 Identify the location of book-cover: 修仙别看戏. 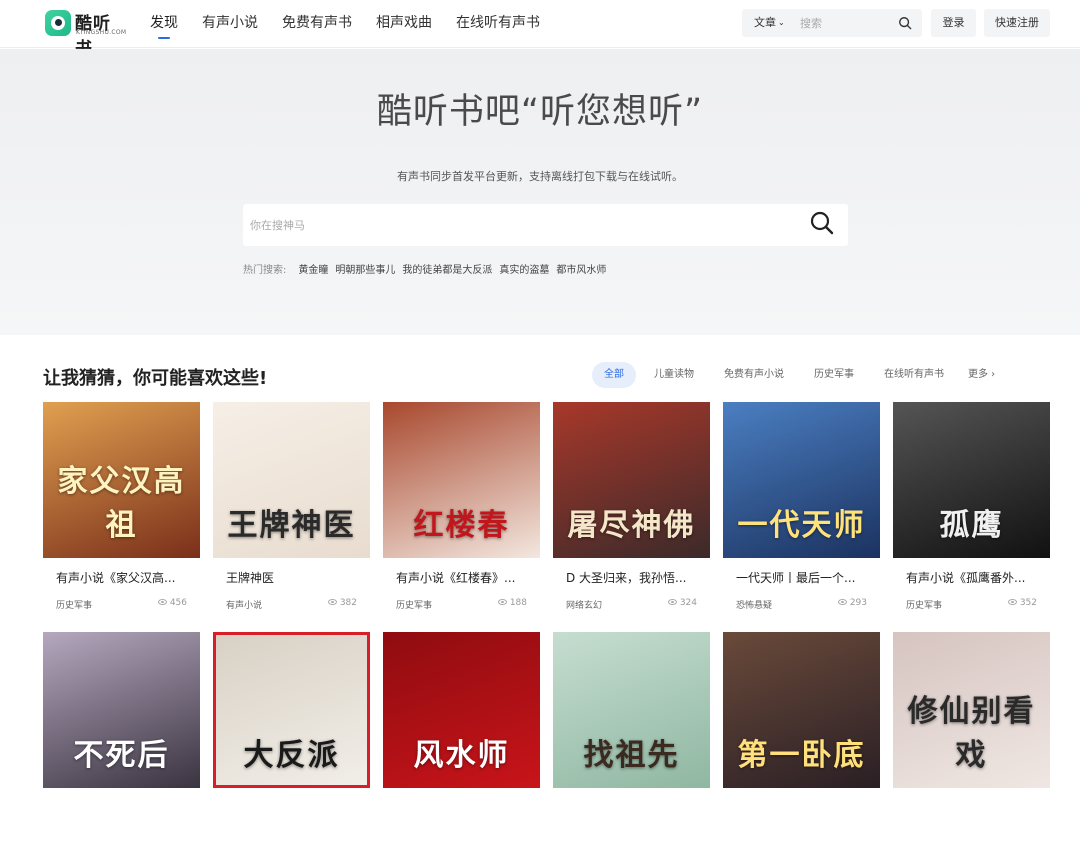
(971, 710).